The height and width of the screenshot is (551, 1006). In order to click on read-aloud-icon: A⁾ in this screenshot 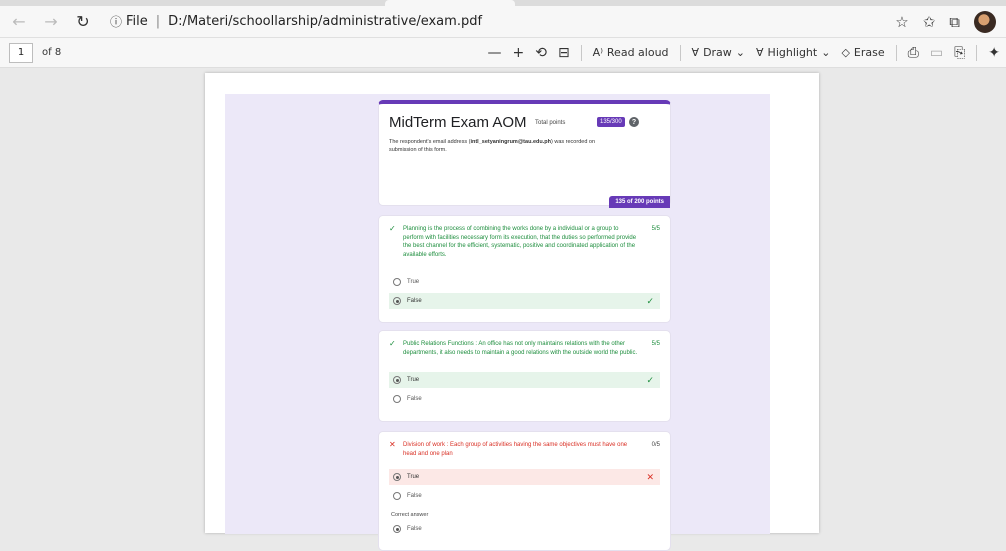, I will do `click(597, 52)`.